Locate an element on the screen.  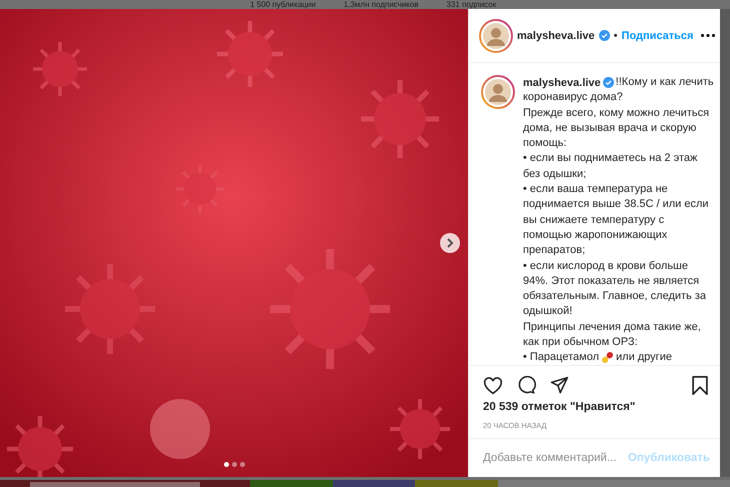
caption-line: Прежде всего, кому можно лечиться is located at coordinates (616, 113).